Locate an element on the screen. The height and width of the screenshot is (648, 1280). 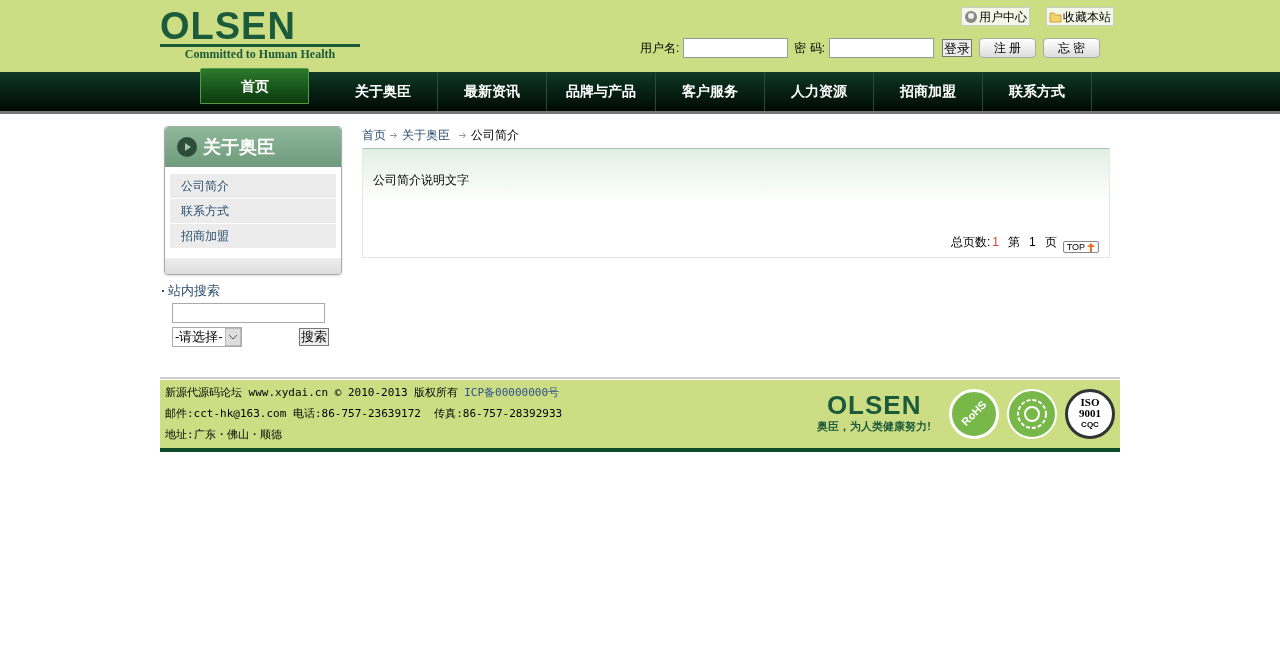
nav-tab: 关于奥臣 is located at coordinates (384, 91).